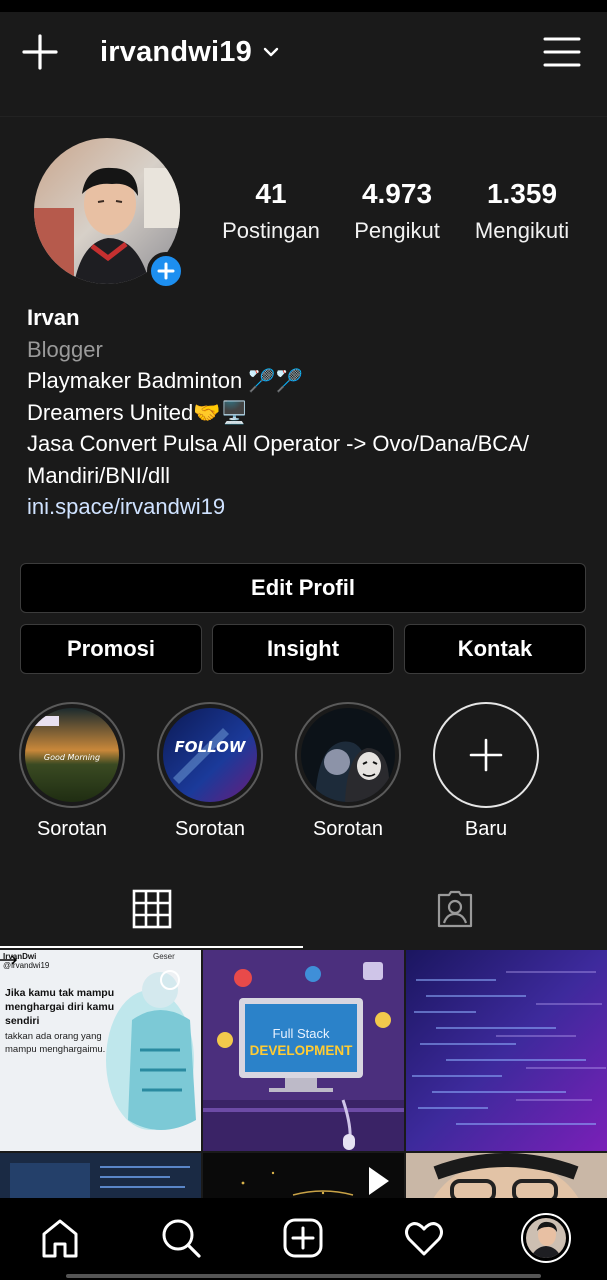 The image size is (607, 1280). What do you see at coordinates (271, 211) in the screenshot?
I see `stat-posts: 41 Postingan` at bounding box center [271, 211].